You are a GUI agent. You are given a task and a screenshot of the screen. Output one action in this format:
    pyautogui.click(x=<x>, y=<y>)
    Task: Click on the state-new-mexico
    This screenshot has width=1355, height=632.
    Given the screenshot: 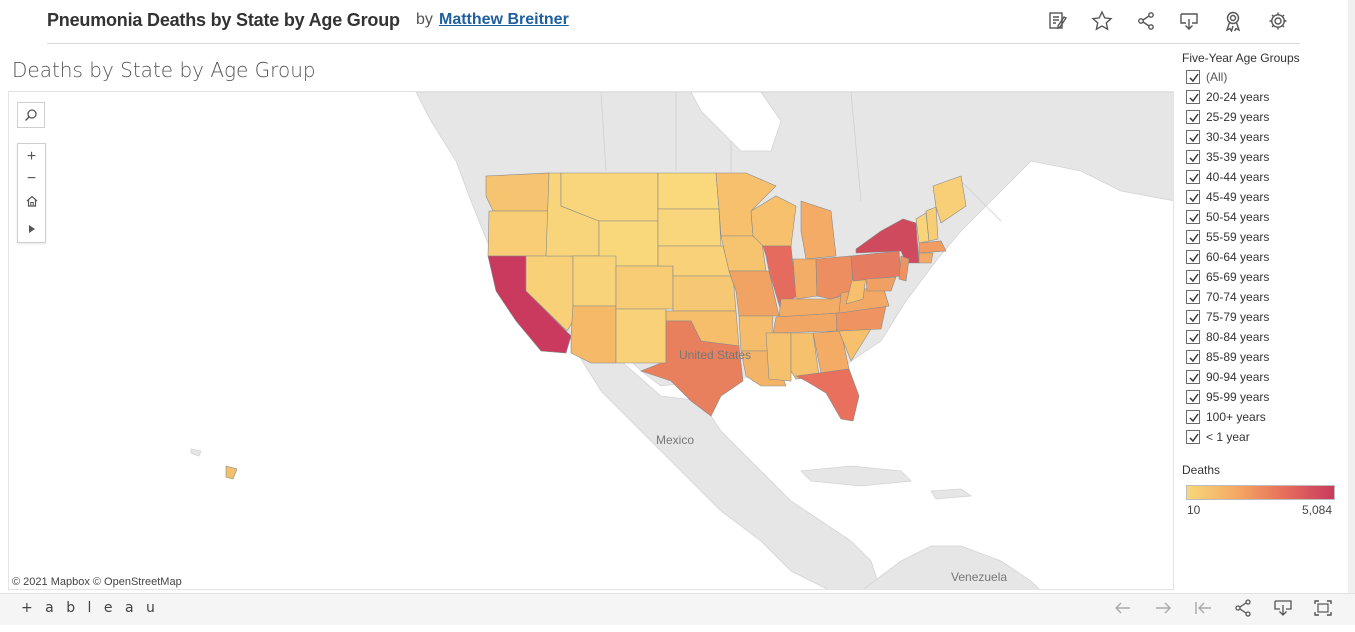 What is the action you would take?
    pyautogui.click(x=641, y=336)
    